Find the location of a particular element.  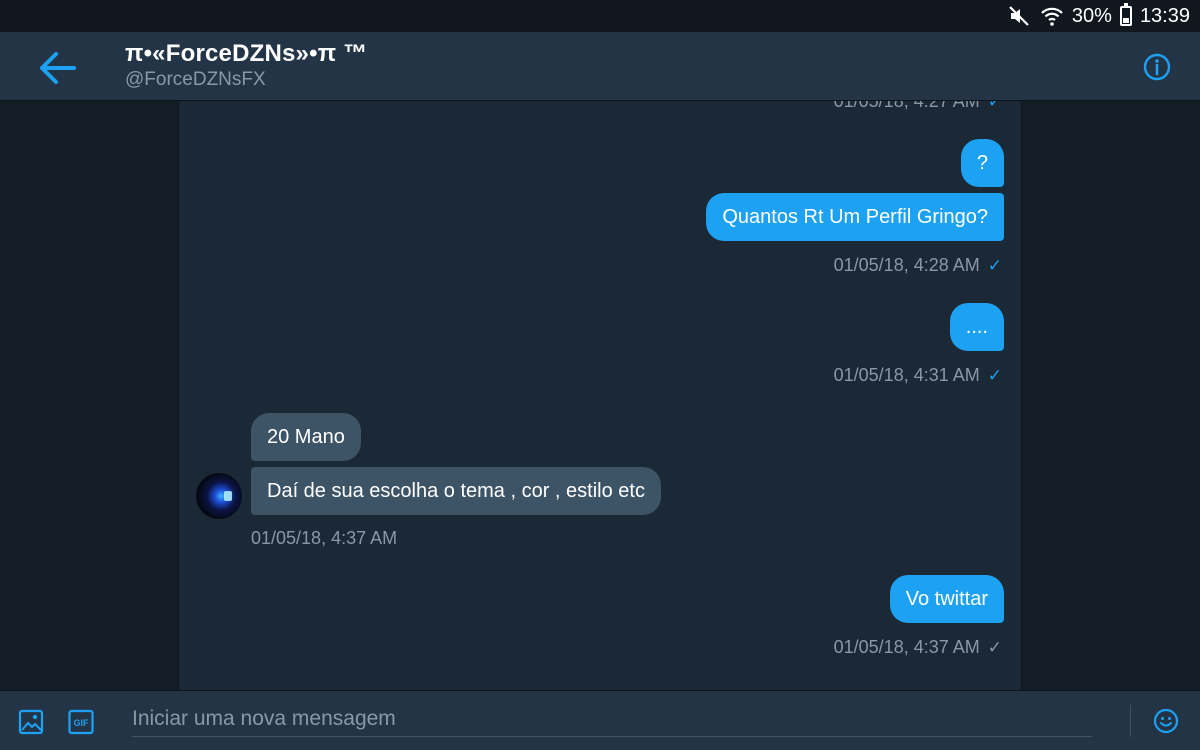

message-timestamp: 01/05/18, 4:37 AM is located at coordinates (324, 538).